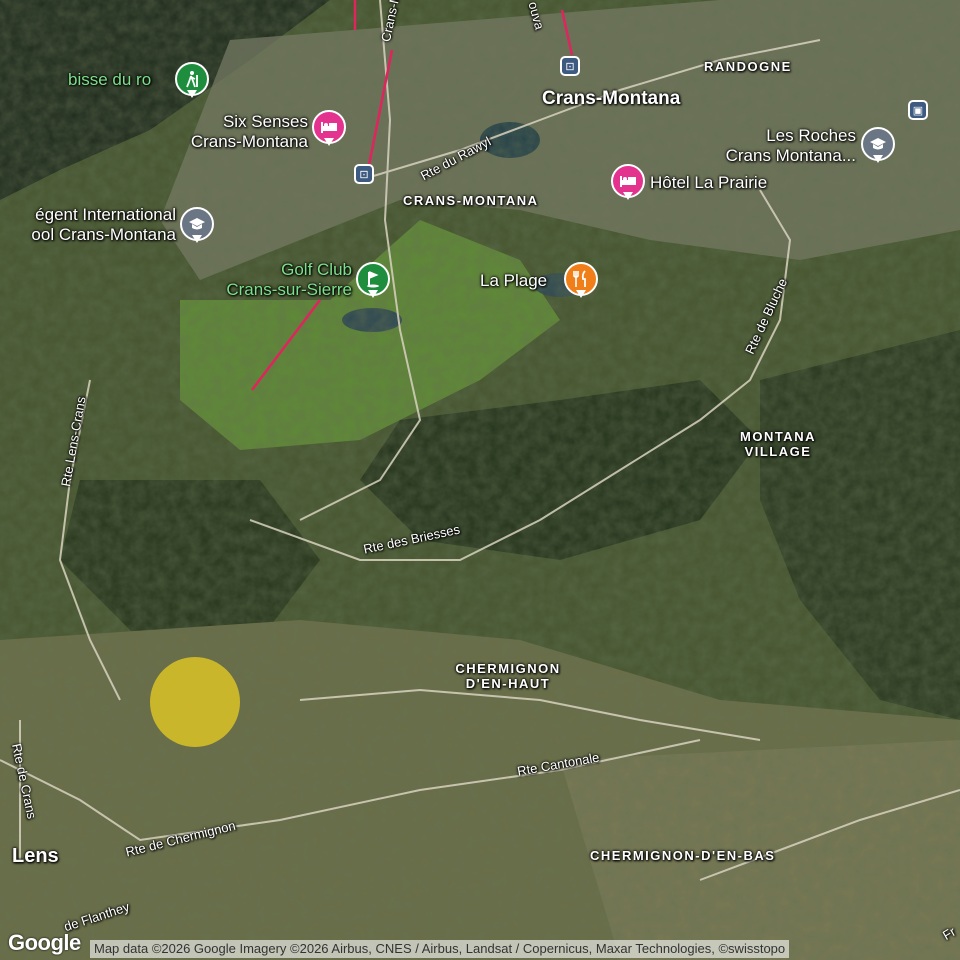 The height and width of the screenshot is (960, 960). Describe the element at coordinates (628, 182) in the screenshot. I see `poi-hotel-la-prairie` at that location.